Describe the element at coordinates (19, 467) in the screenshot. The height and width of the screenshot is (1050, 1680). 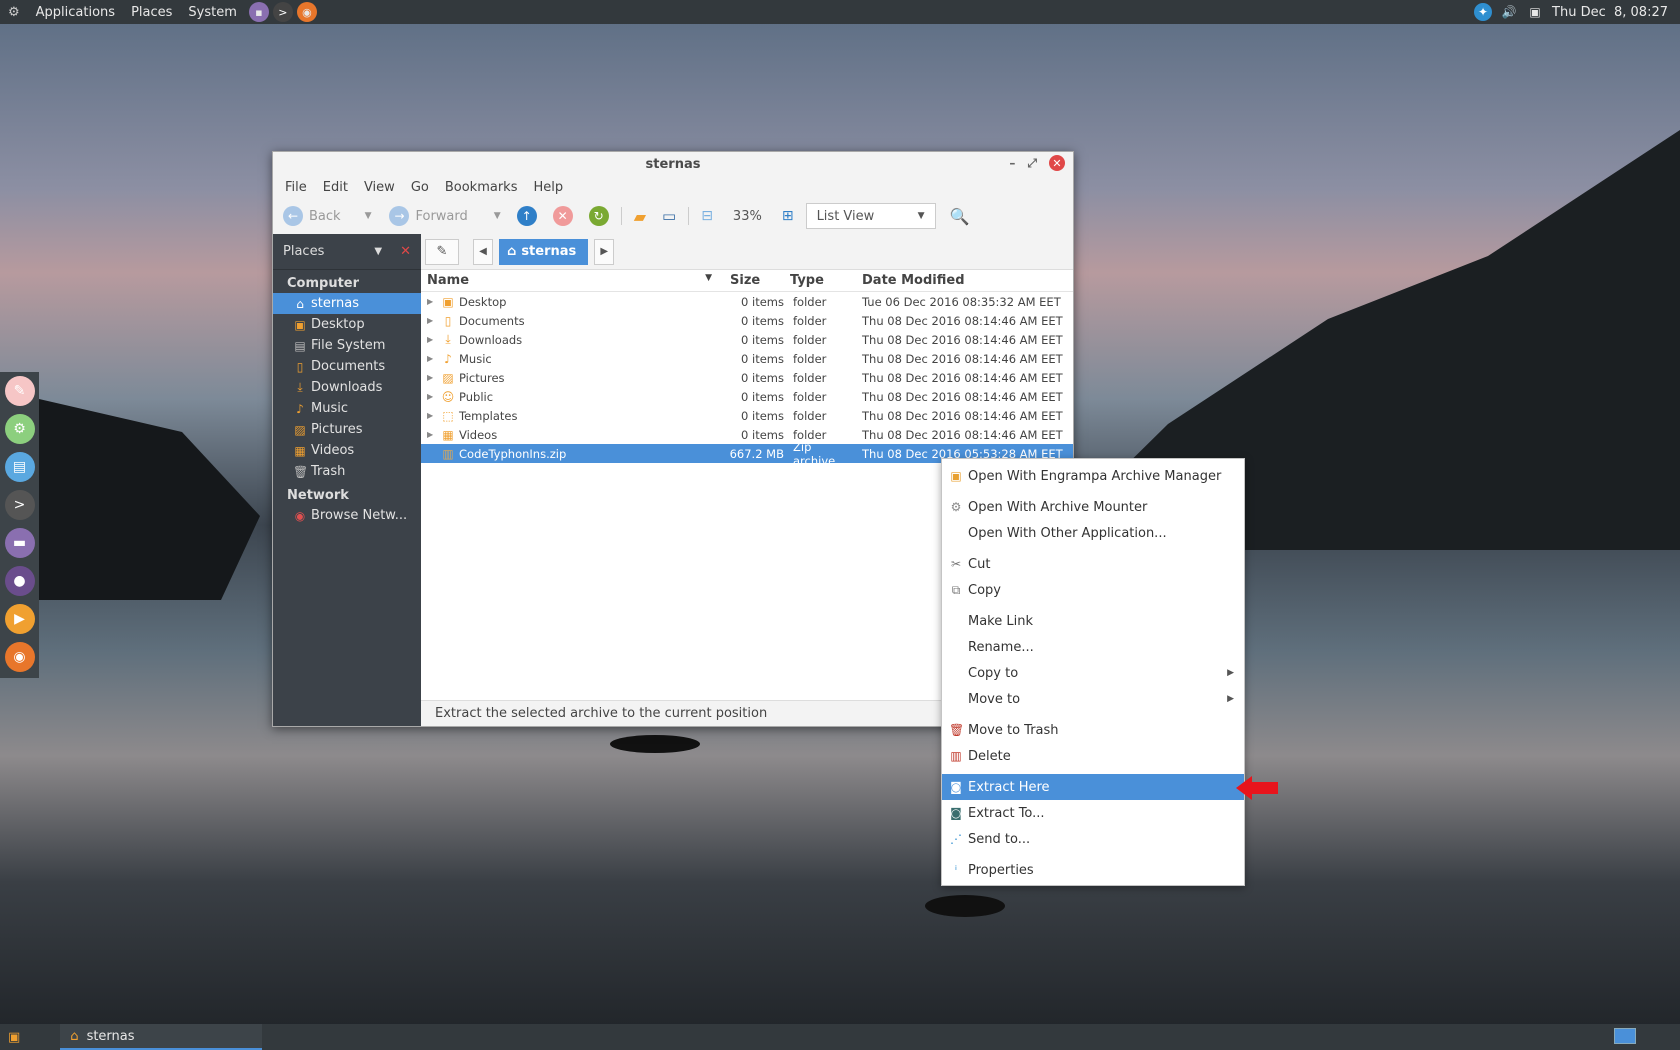
I see `app-icon-save: ▤` at that location.